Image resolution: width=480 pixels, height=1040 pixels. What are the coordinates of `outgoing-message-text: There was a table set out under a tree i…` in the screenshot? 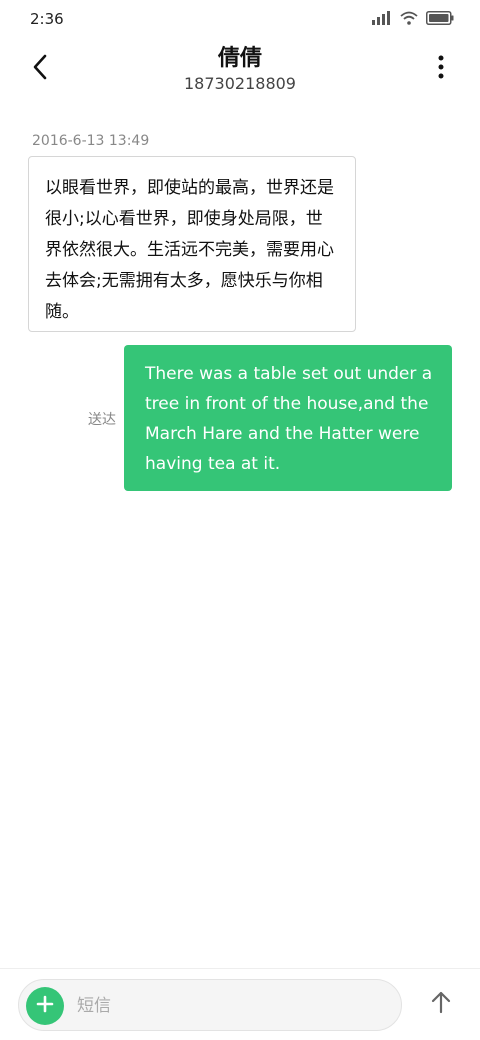 It's located at (289, 419).